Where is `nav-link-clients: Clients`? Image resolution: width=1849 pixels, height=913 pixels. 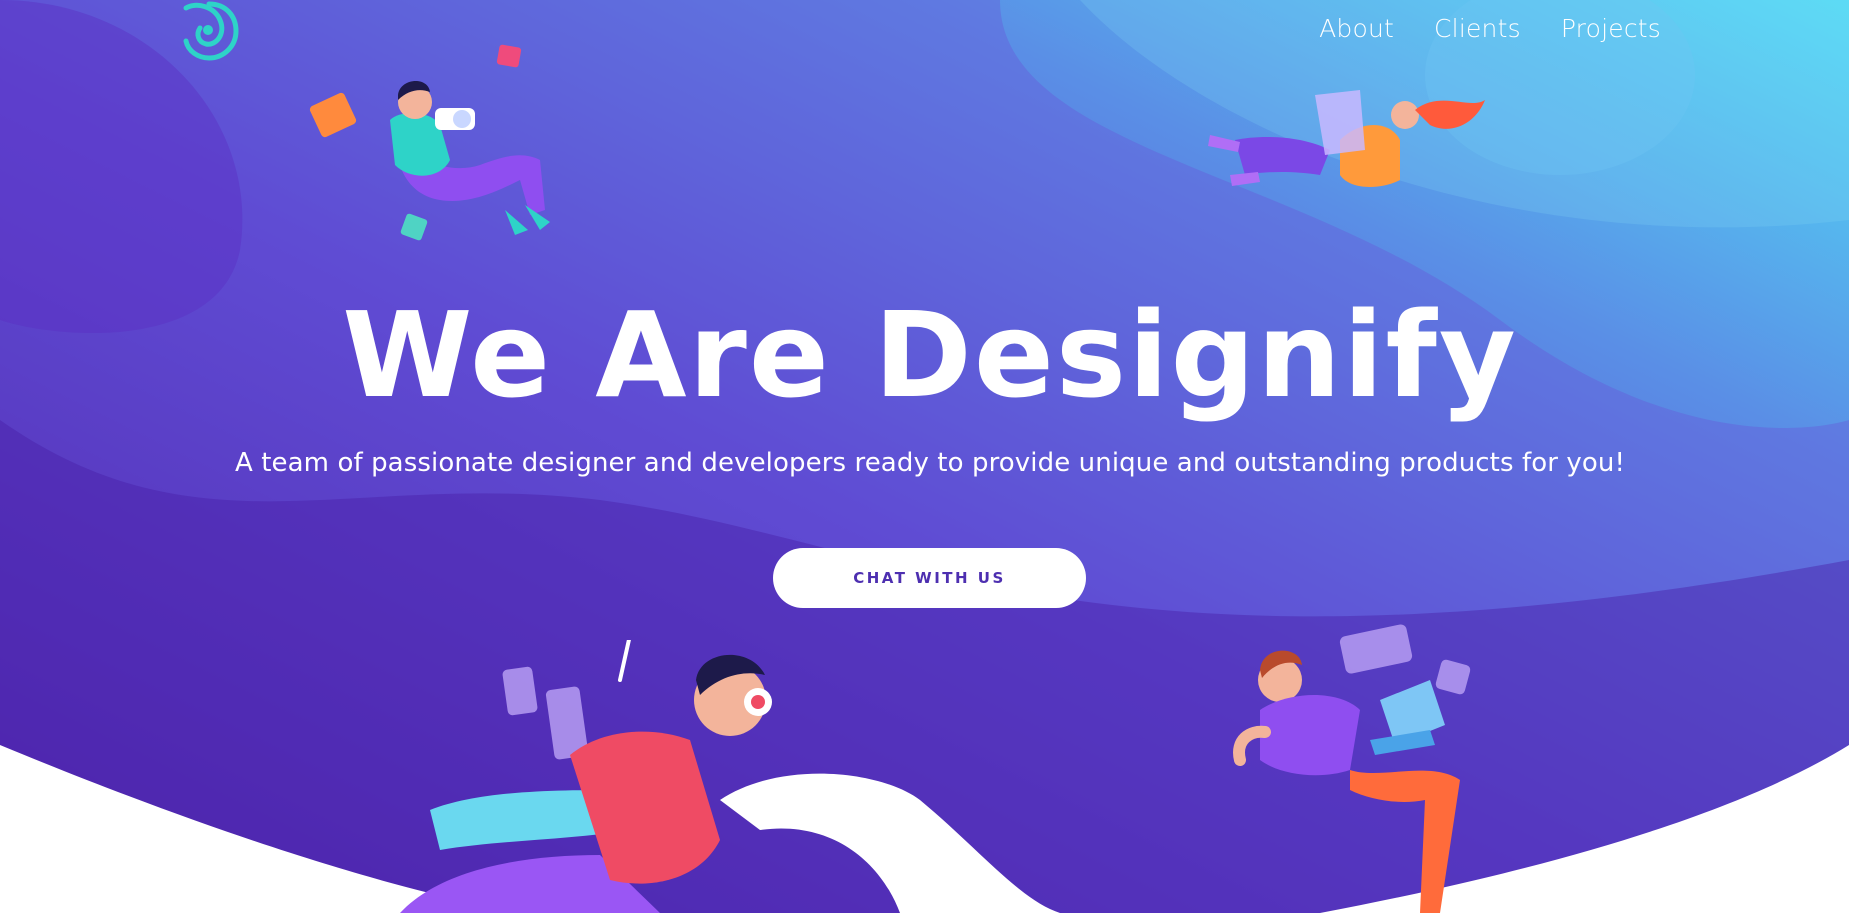 nav-link-clients: Clients is located at coordinates (1477, 28).